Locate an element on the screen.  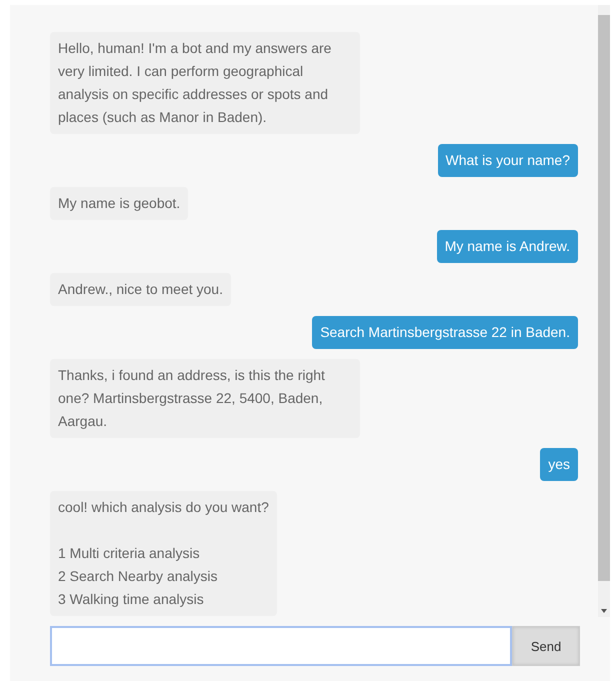
message-input is located at coordinates (281, 646).